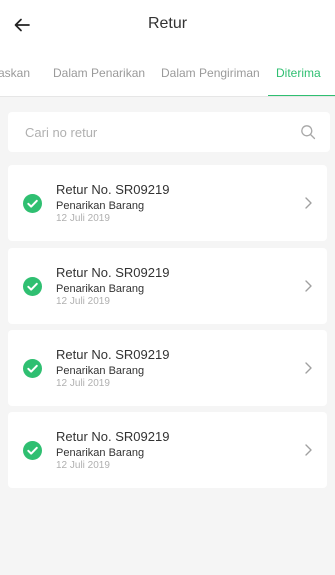 This screenshot has width=335, height=575. Describe the element at coordinates (99, 73) in the screenshot. I see `tab-dalam-penarikan: Dalam Penarikan` at that location.